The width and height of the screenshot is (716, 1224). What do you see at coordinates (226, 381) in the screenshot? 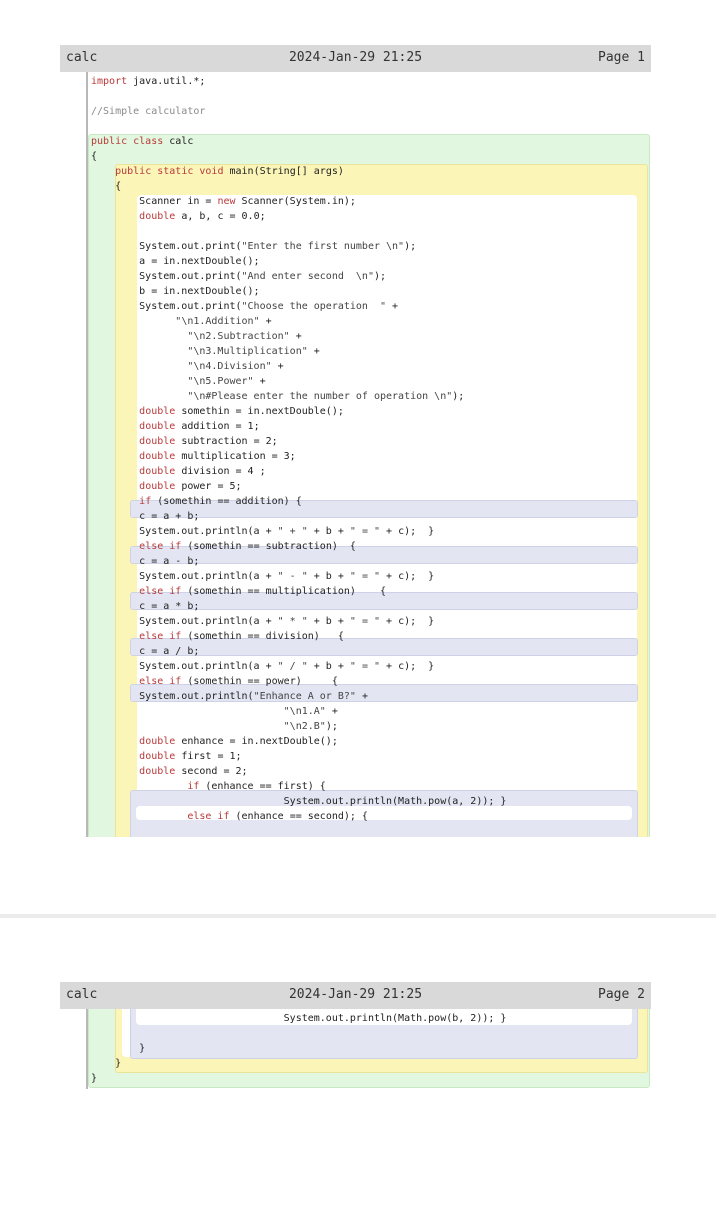
I see `code-line: "\n5.Power" +` at bounding box center [226, 381].